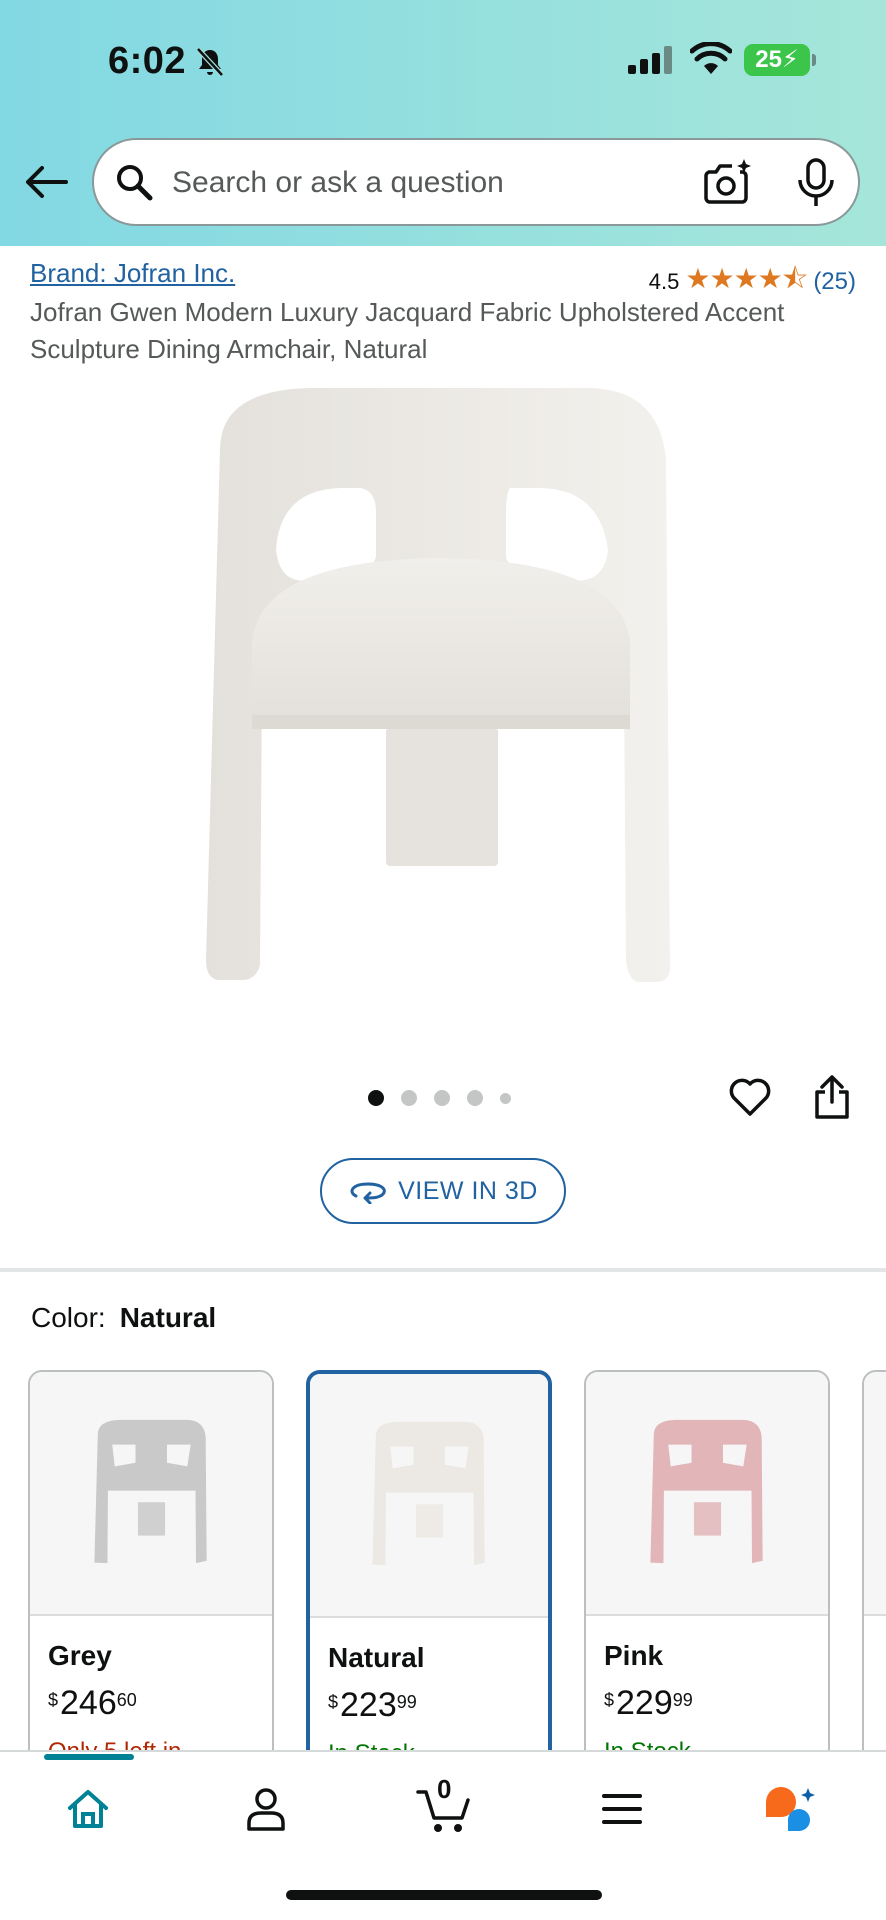  I want to click on heart-icon, so click(750, 1097).